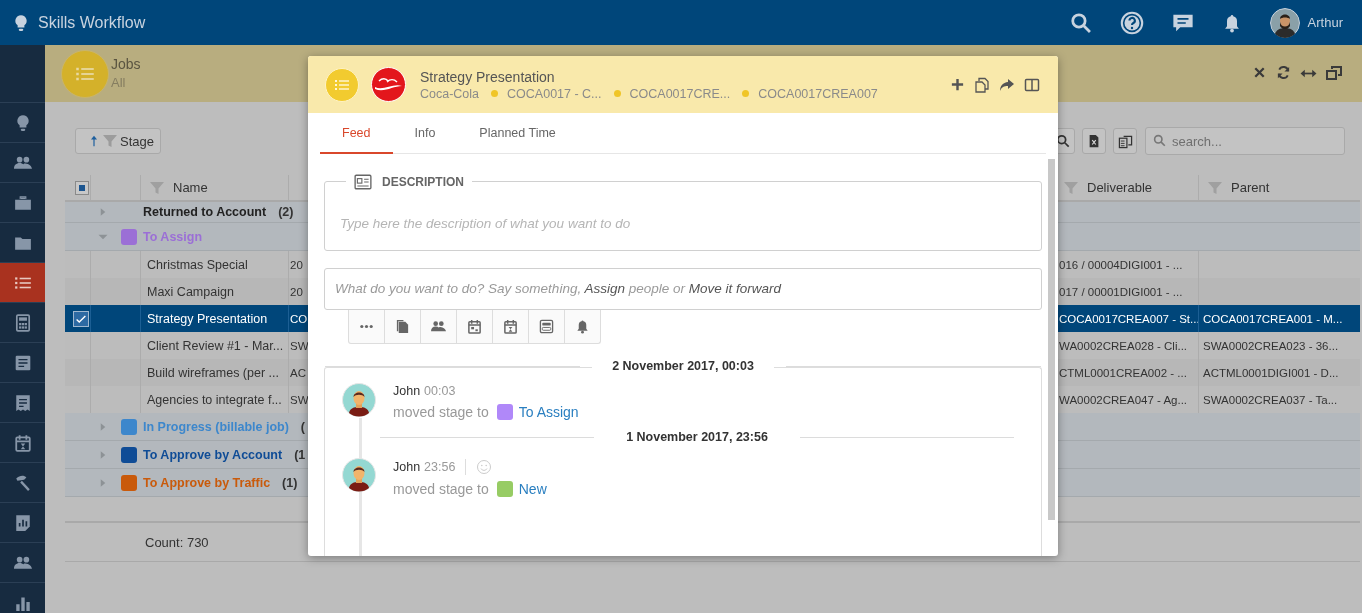  What do you see at coordinates (80, 318) in the screenshot?
I see `row-checkbox` at bounding box center [80, 318].